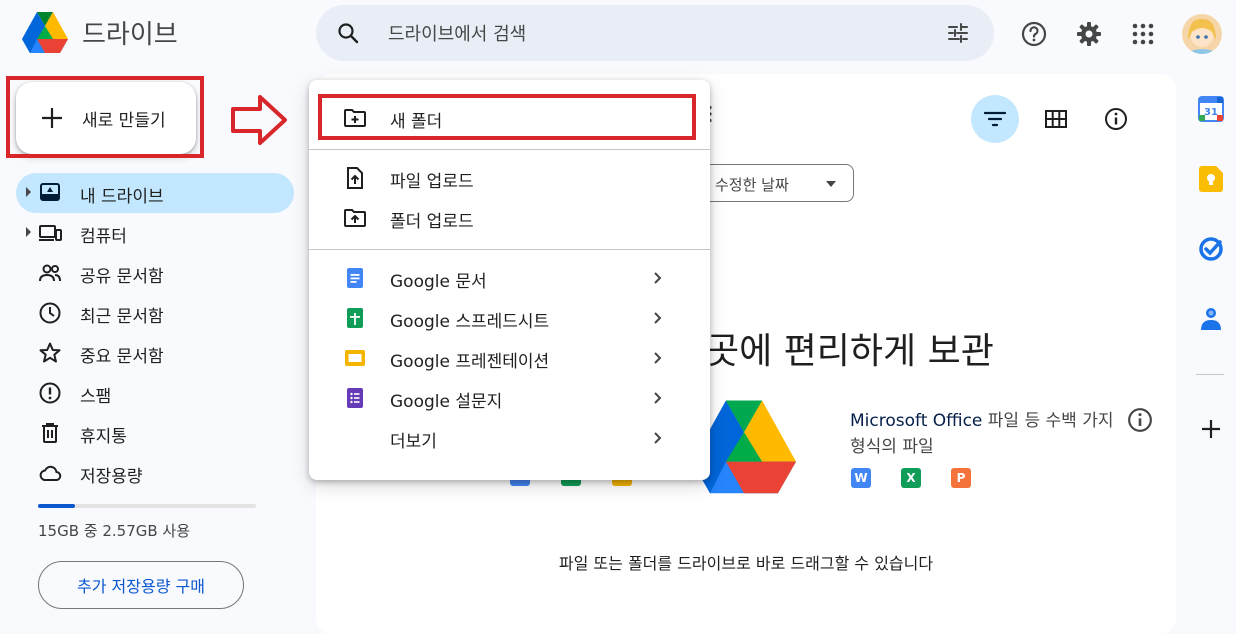 Image resolution: width=1236 pixels, height=634 pixels. I want to click on menu-item-label: Google 스프레드시트, so click(470, 322).